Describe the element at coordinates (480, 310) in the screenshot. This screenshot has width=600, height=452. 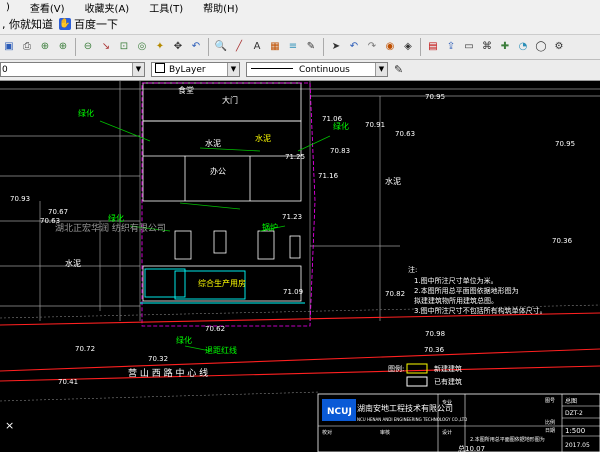
I see `note-line: 3.图中所注尺寸不包括所有构筑单体尺寸。` at that location.